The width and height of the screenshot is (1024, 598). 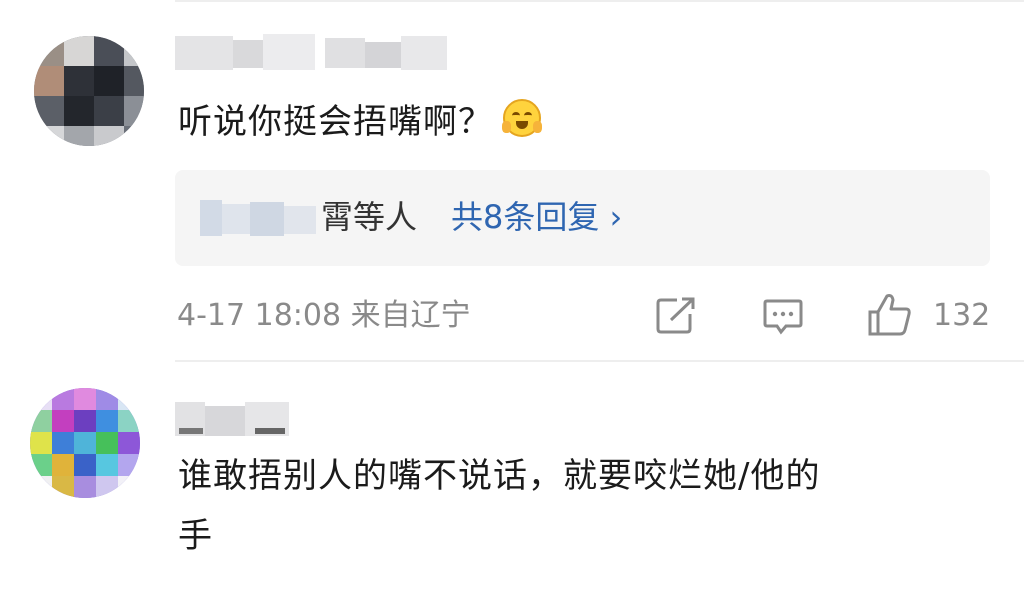 I want to click on like-icon, so click(x=890, y=315).